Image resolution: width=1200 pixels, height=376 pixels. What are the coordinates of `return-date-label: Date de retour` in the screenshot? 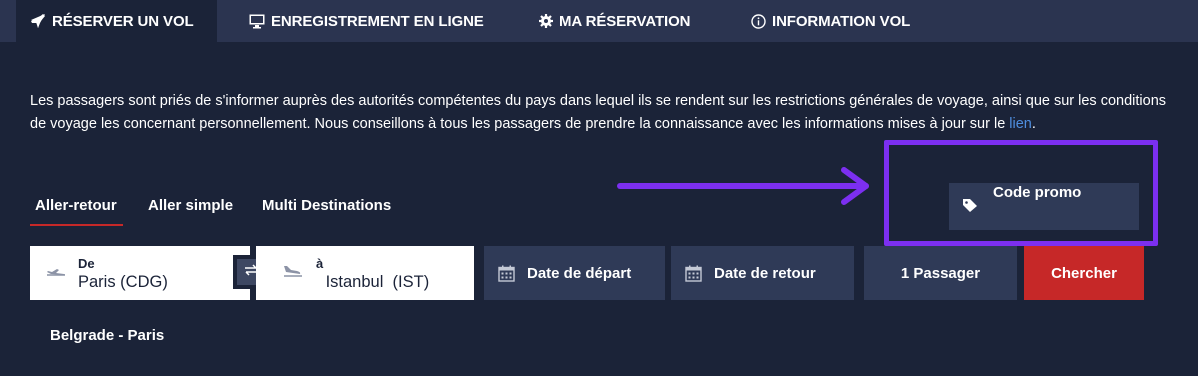 It's located at (765, 273).